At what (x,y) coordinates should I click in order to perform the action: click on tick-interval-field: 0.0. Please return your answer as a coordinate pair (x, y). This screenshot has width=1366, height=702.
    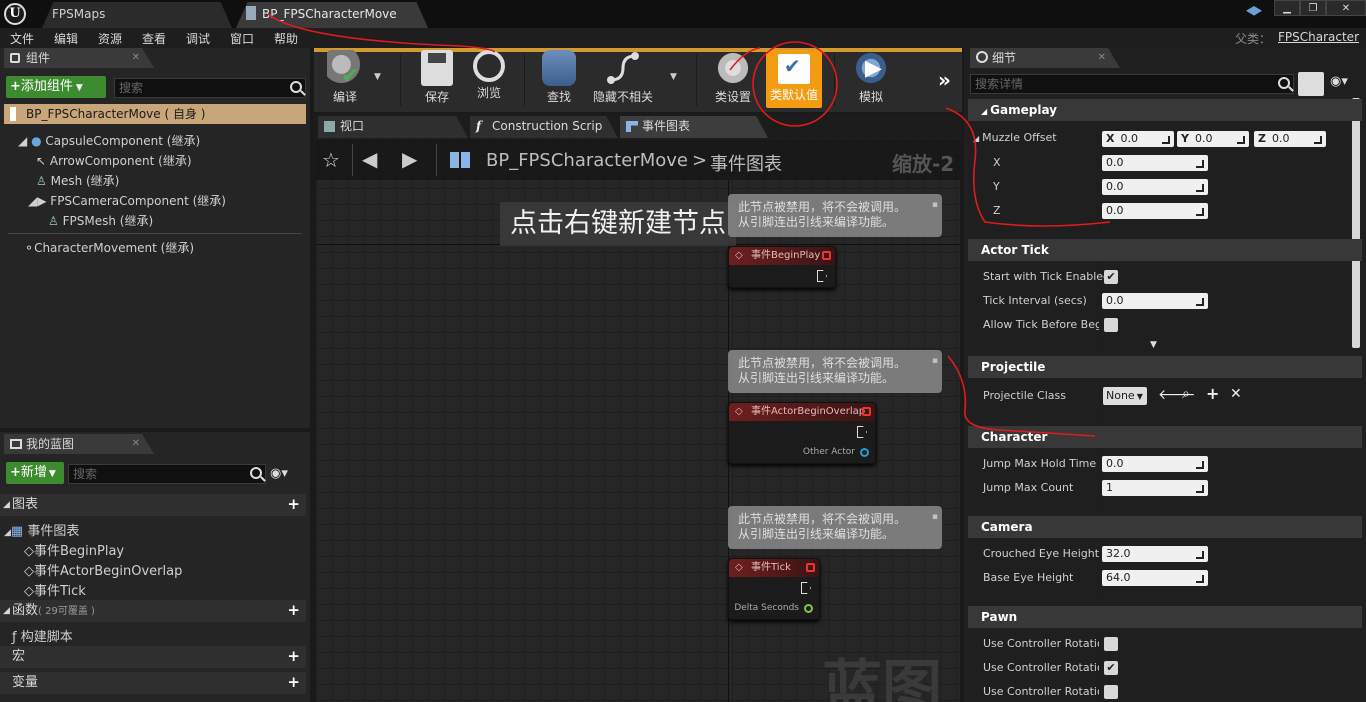
    Looking at the image, I should click on (1155, 301).